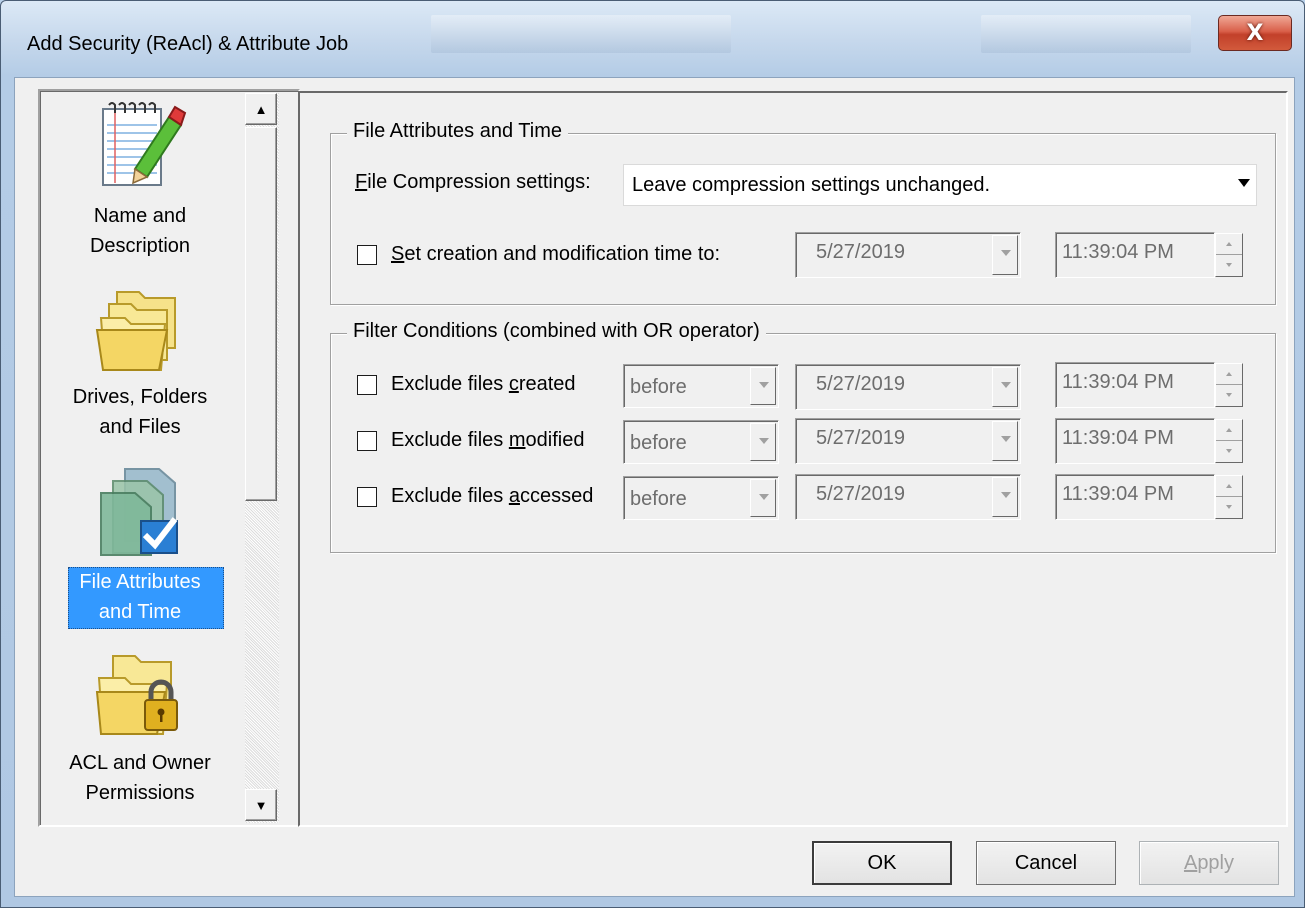  What do you see at coordinates (135, 331) in the screenshot?
I see `folders-icon` at bounding box center [135, 331].